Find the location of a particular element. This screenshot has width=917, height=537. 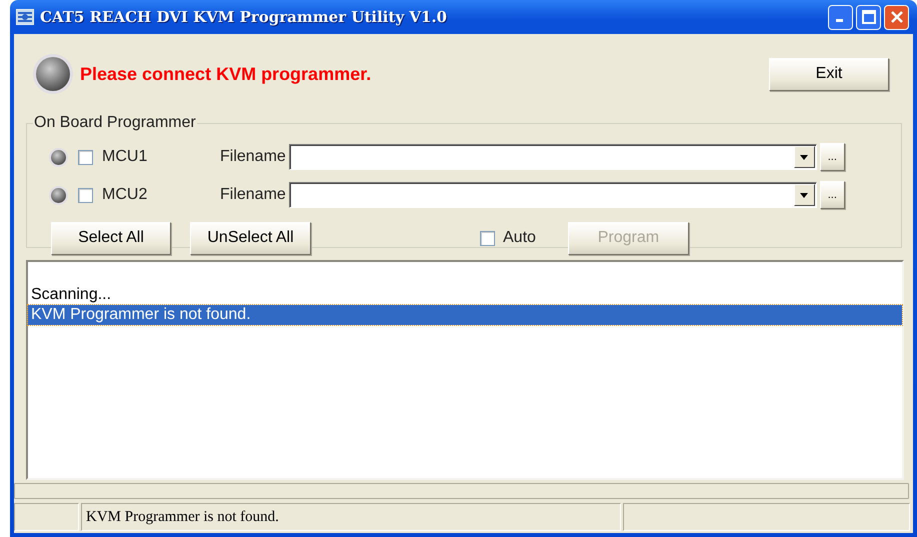

select-all-button: Select All is located at coordinates (111, 238).